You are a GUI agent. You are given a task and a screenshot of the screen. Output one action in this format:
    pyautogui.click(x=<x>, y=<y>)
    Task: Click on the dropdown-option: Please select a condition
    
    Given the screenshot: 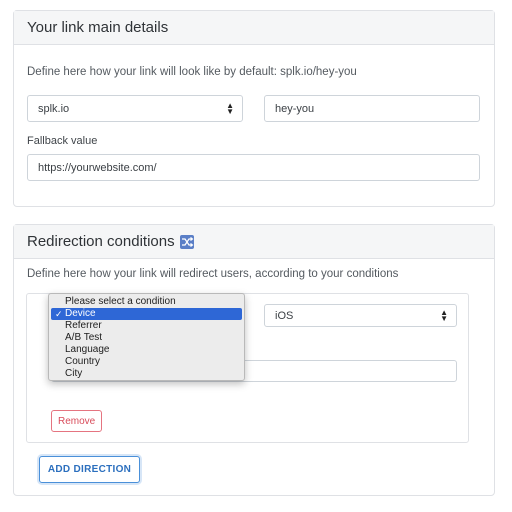 What is the action you would take?
    pyautogui.click(x=146, y=302)
    